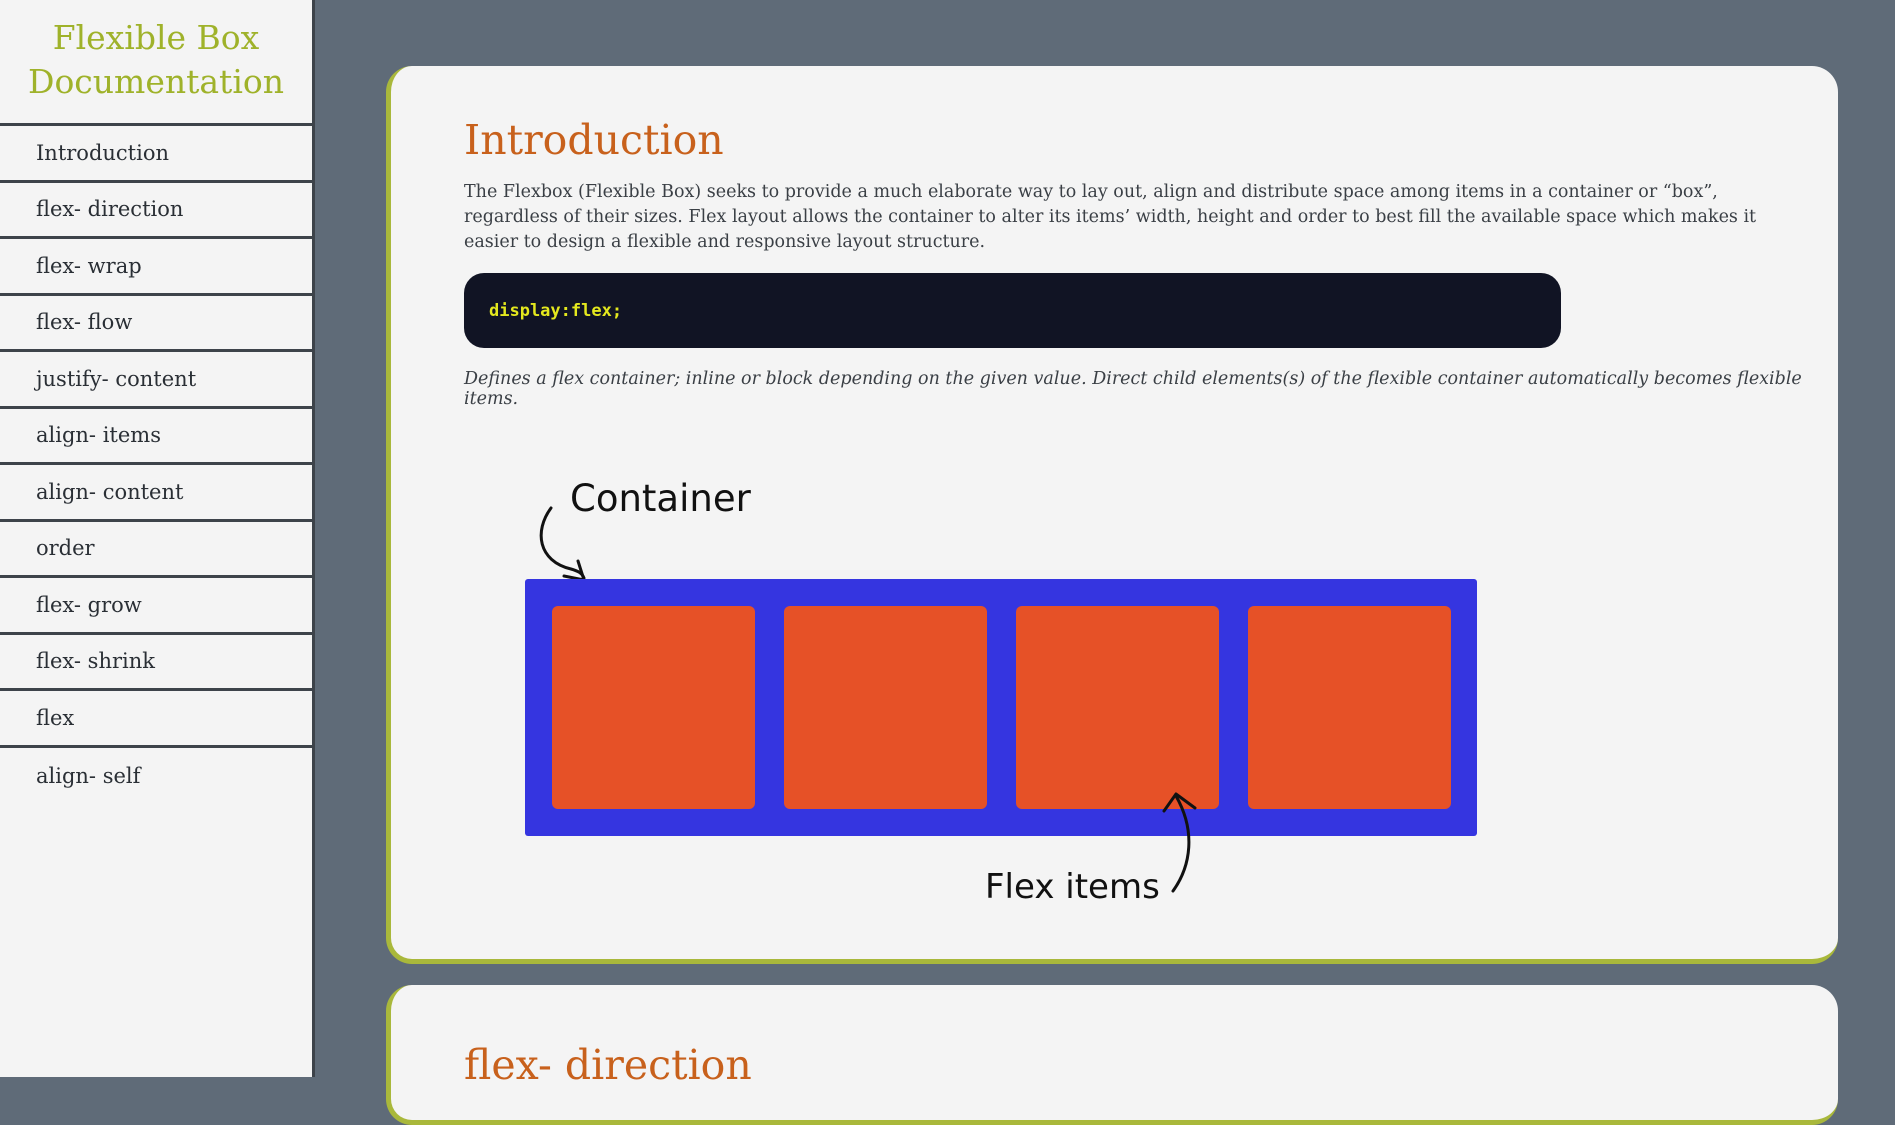 The height and width of the screenshot is (1125, 1895). What do you see at coordinates (1112, 1055) in the screenshot?
I see `section-flex-direction: flex- direction` at bounding box center [1112, 1055].